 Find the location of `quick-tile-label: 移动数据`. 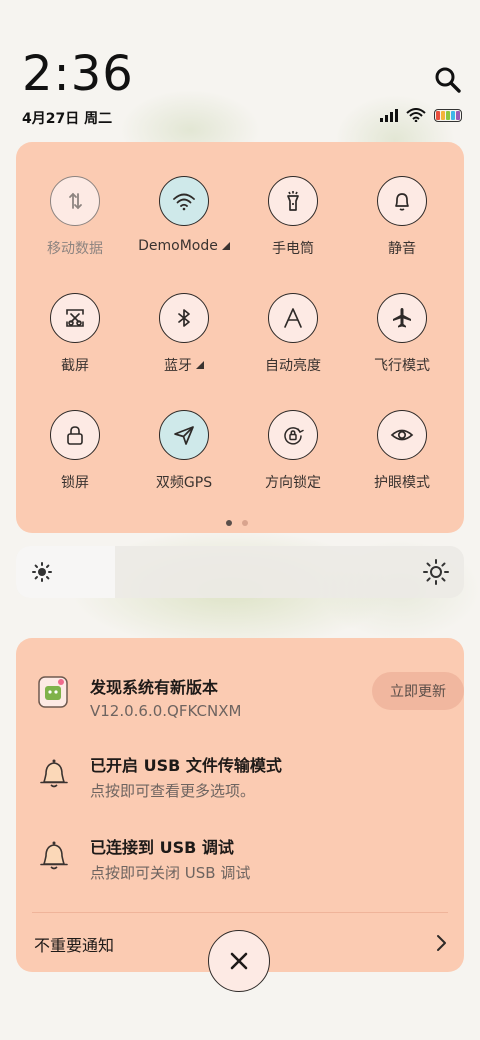

quick-tile-label: 移动数据 is located at coordinates (75, 249).